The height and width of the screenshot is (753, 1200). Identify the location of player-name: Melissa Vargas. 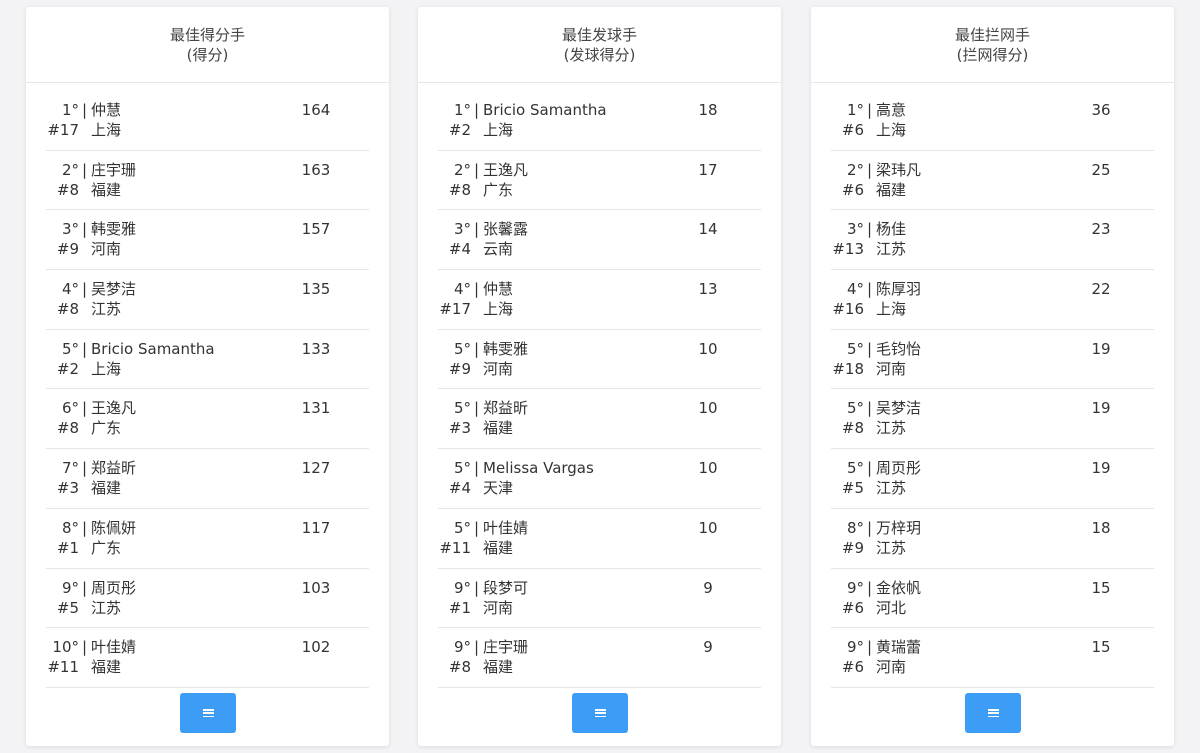
(538, 468).